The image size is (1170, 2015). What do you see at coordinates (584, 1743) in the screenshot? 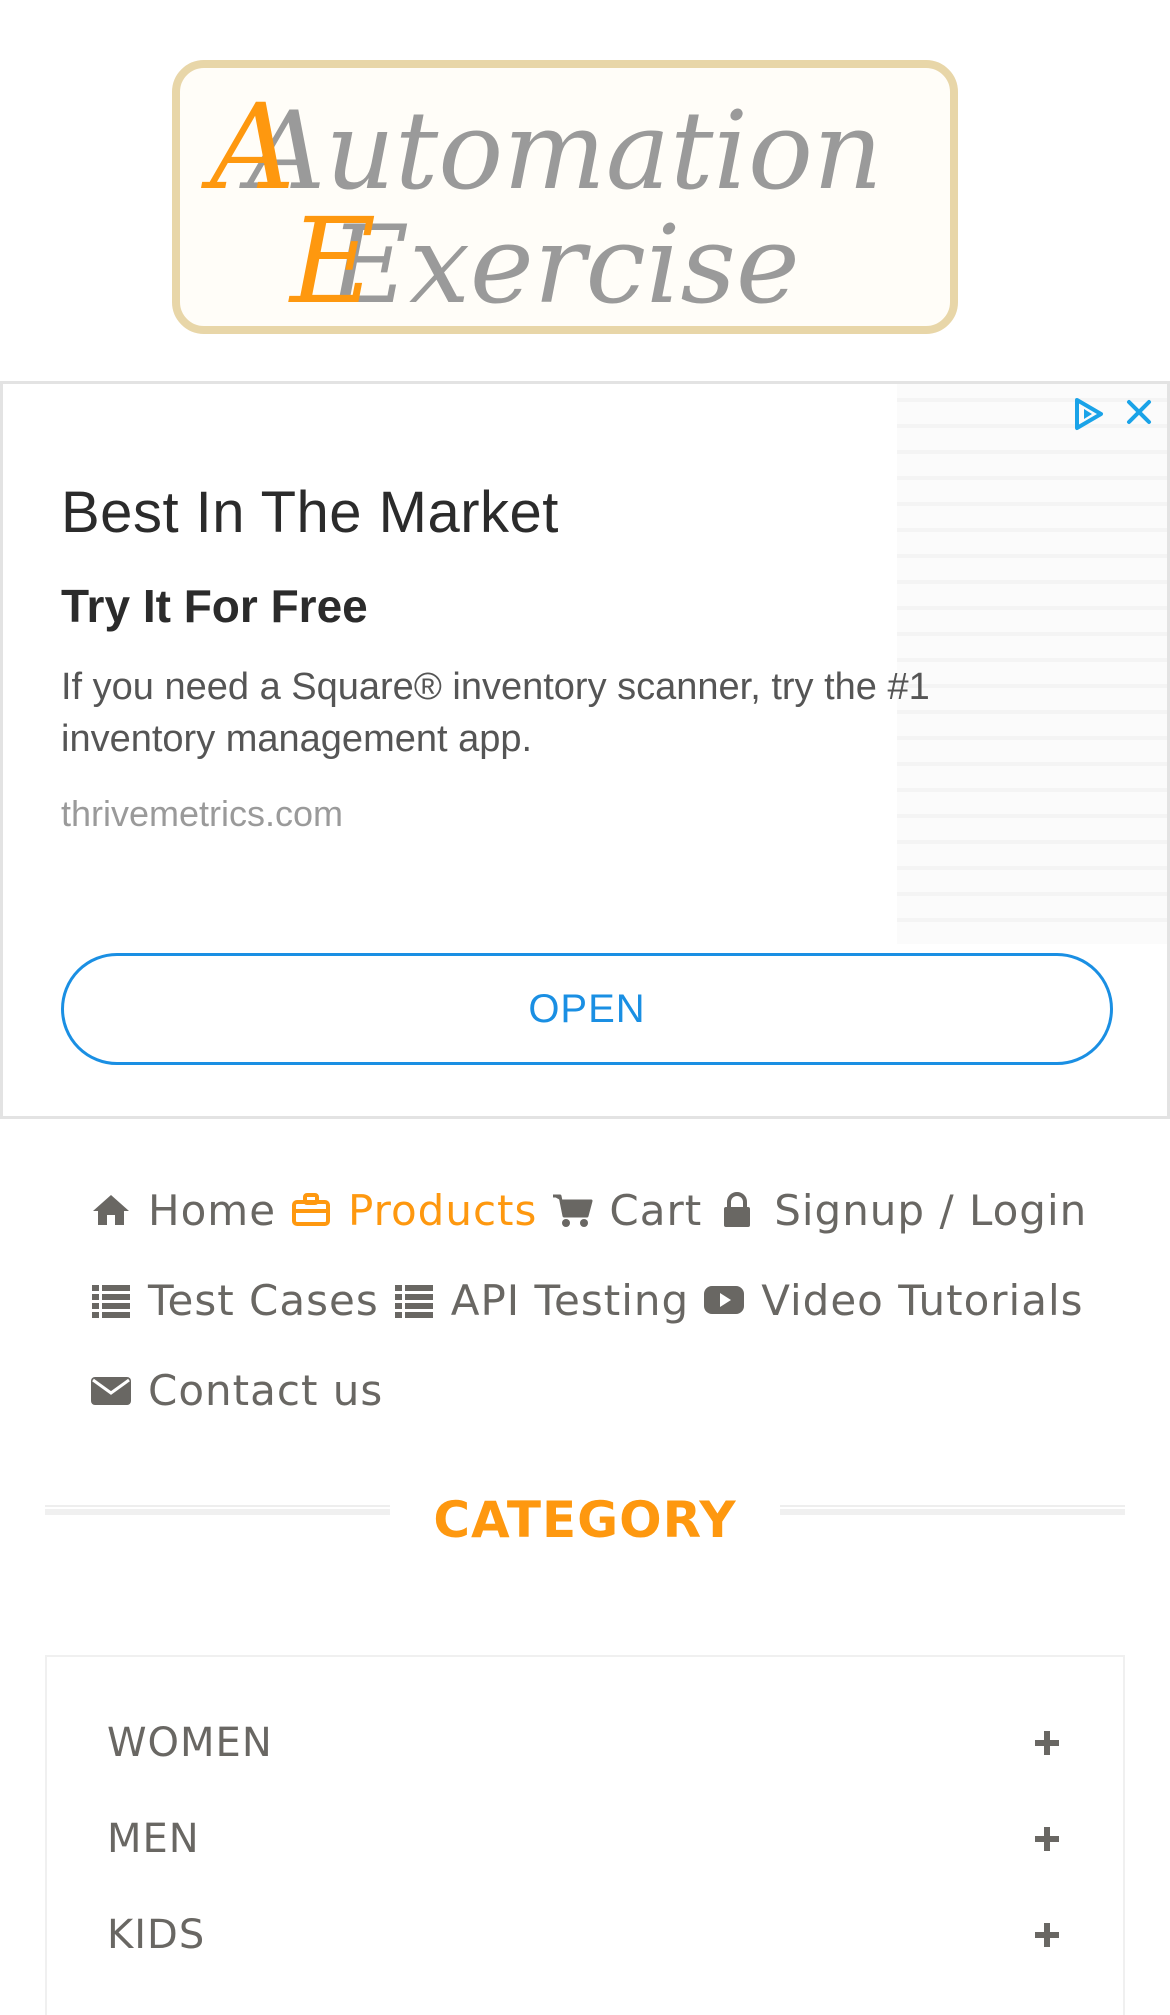
I see `category-item-women: WOMEN` at bounding box center [584, 1743].